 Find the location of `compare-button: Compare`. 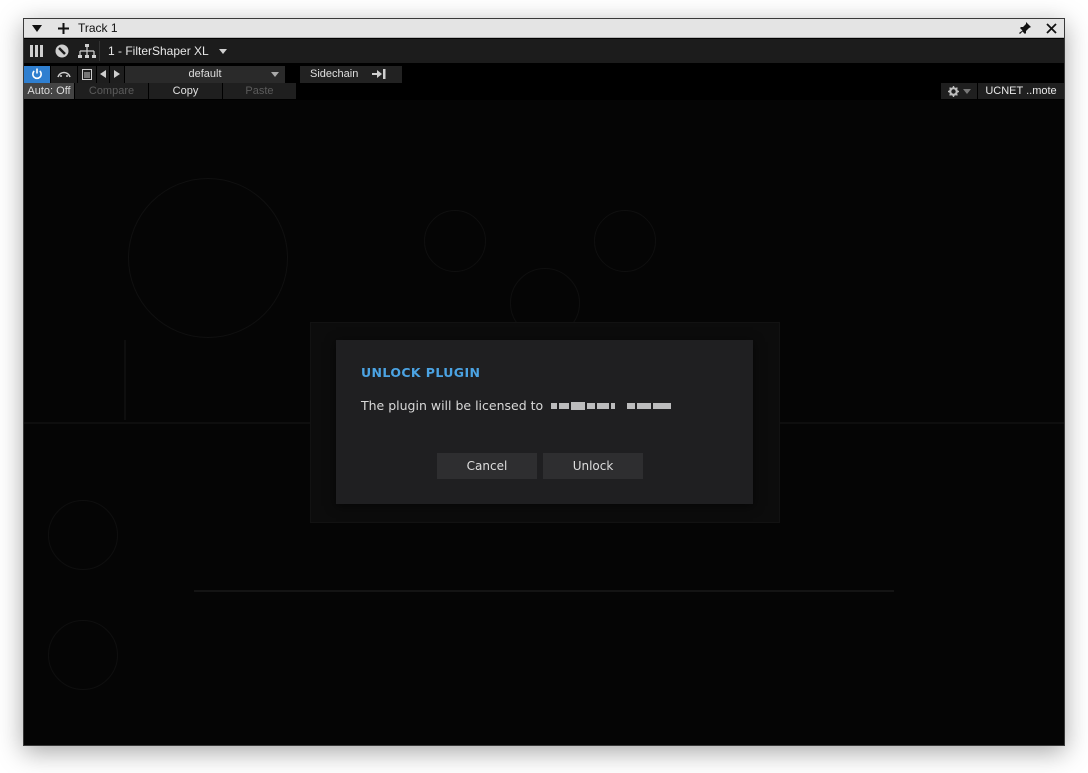

compare-button: Compare is located at coordinates (111, 91).